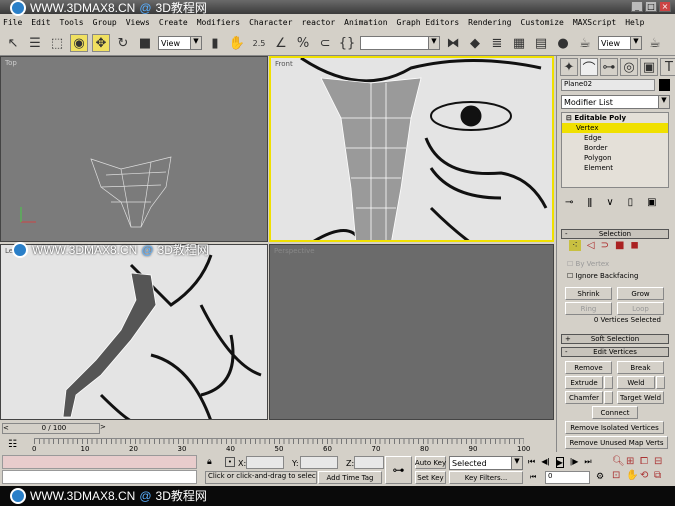 Image resolution: width=675 pixels, height=506 pixels. I want to click on ring-button: Ring, so click(588, 308).